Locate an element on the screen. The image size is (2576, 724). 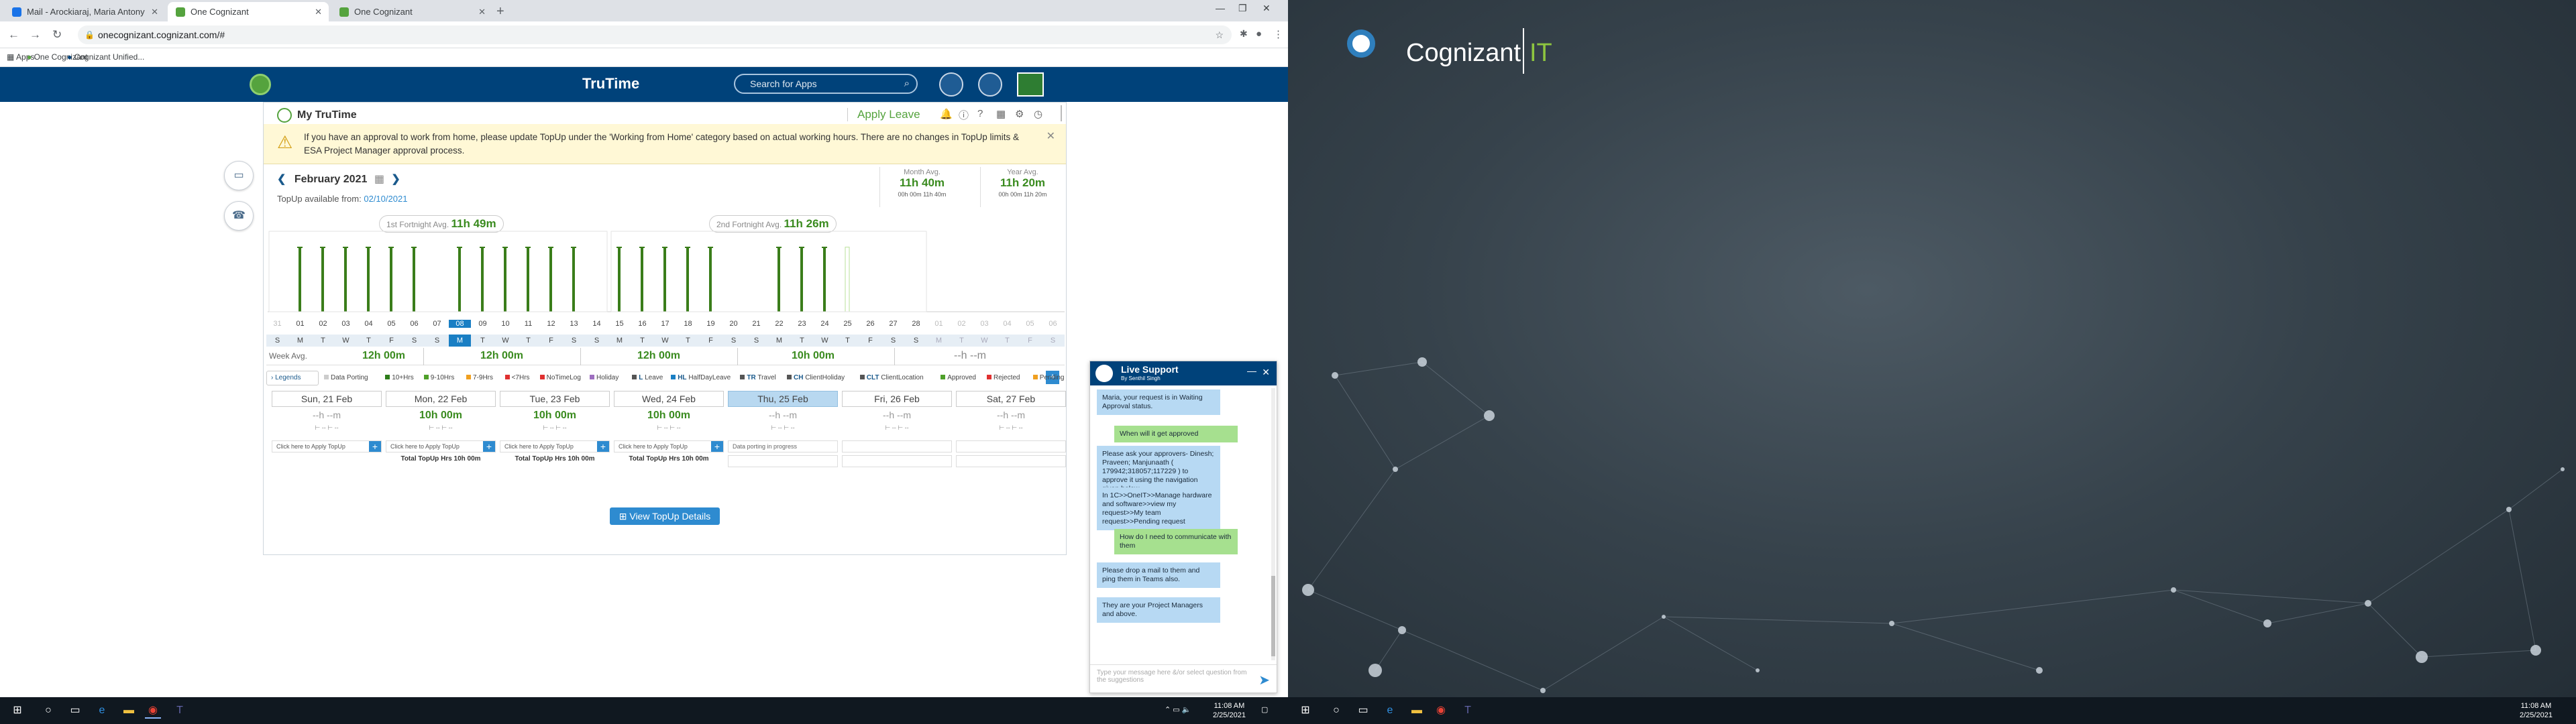
scrollbar is located at coordinates (1061, 113).